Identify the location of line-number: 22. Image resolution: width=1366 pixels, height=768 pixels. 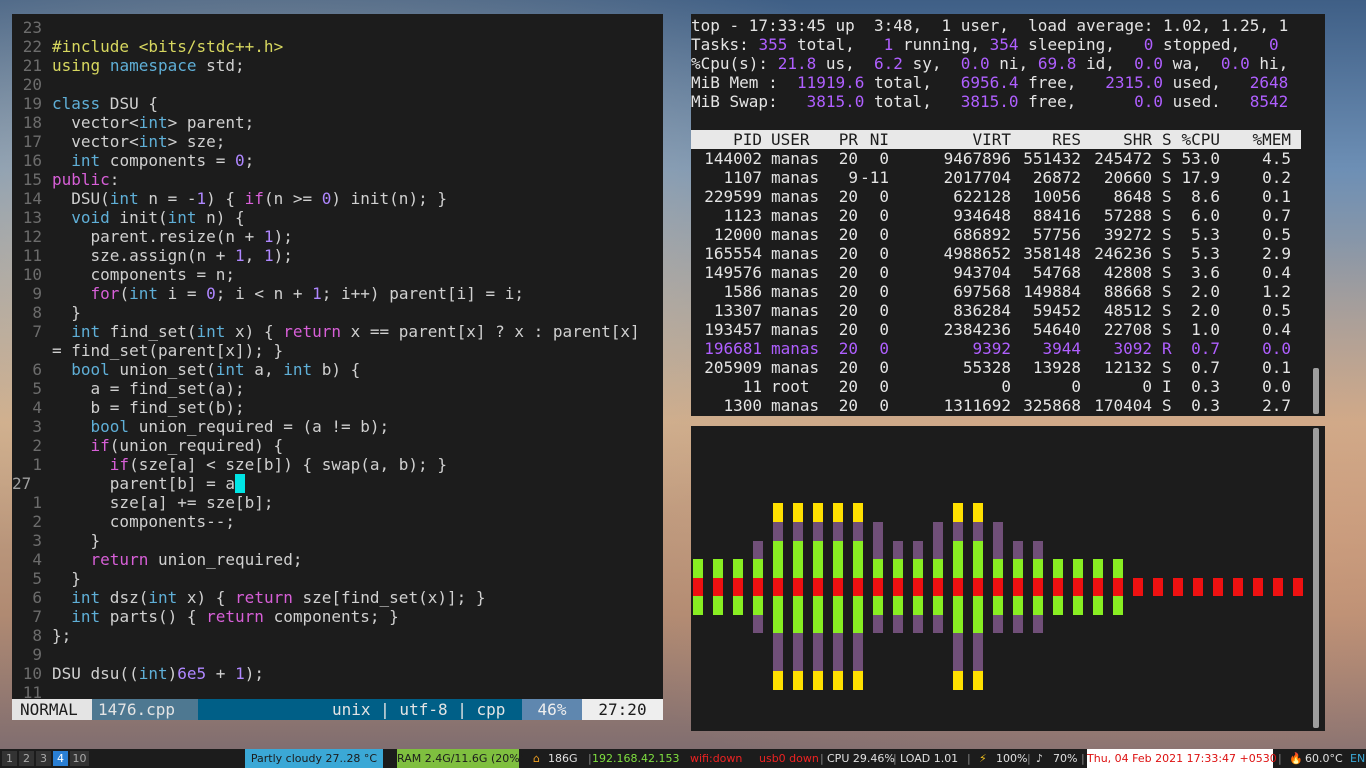
(32, 46).